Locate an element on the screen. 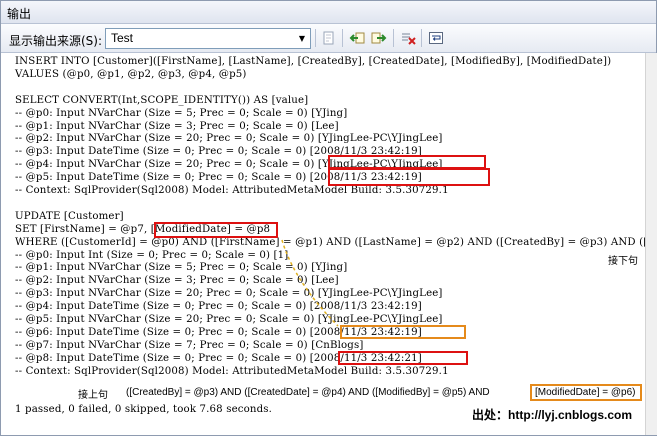  output-toolbar: 显示输出来源(S): Test ▼ is located at coordinates (328, 38).